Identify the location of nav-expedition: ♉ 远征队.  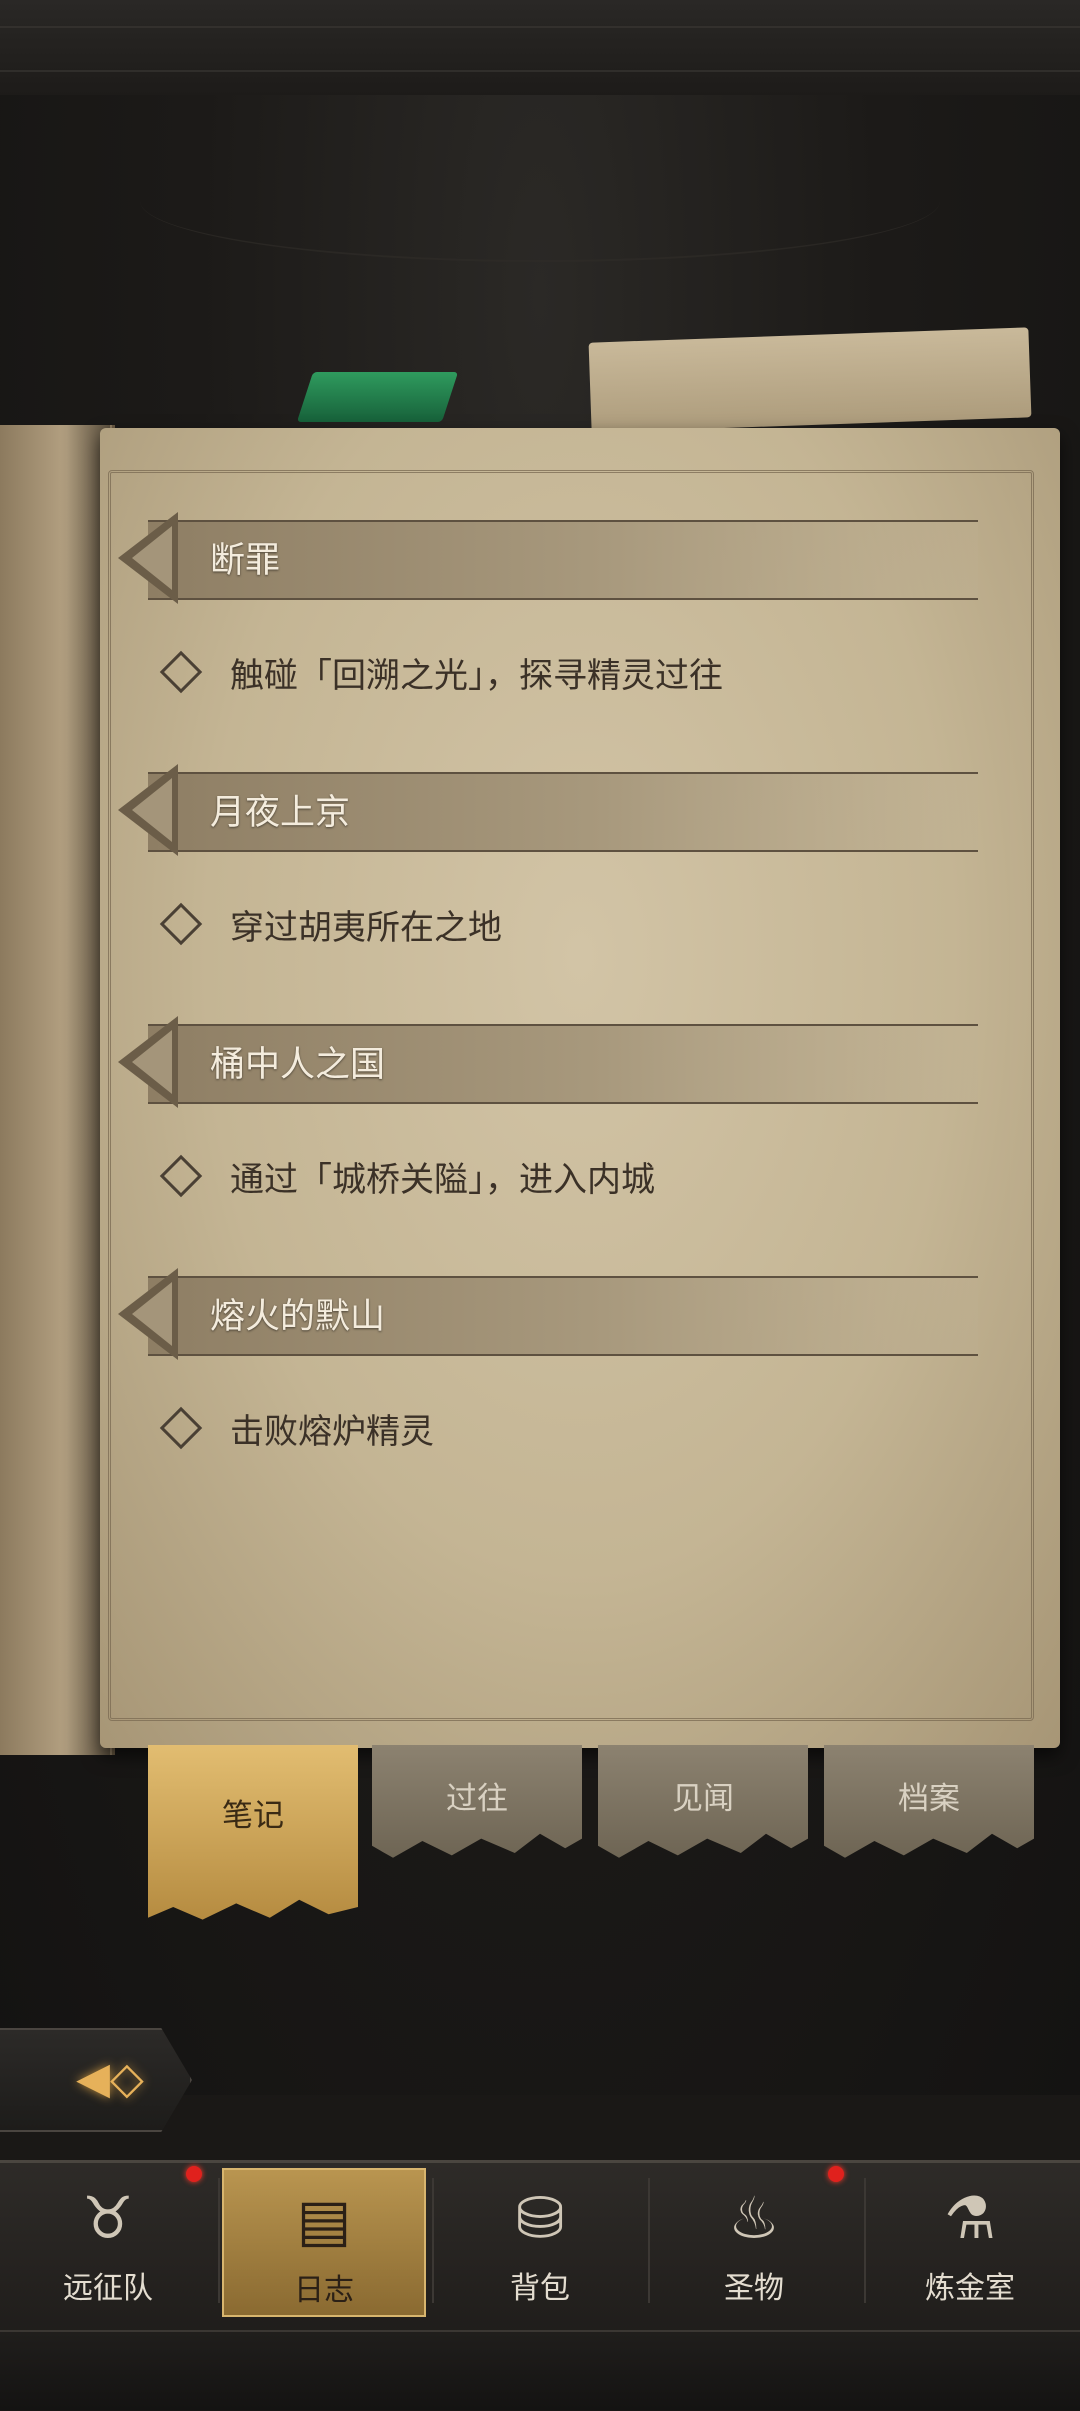
(108, 2240).